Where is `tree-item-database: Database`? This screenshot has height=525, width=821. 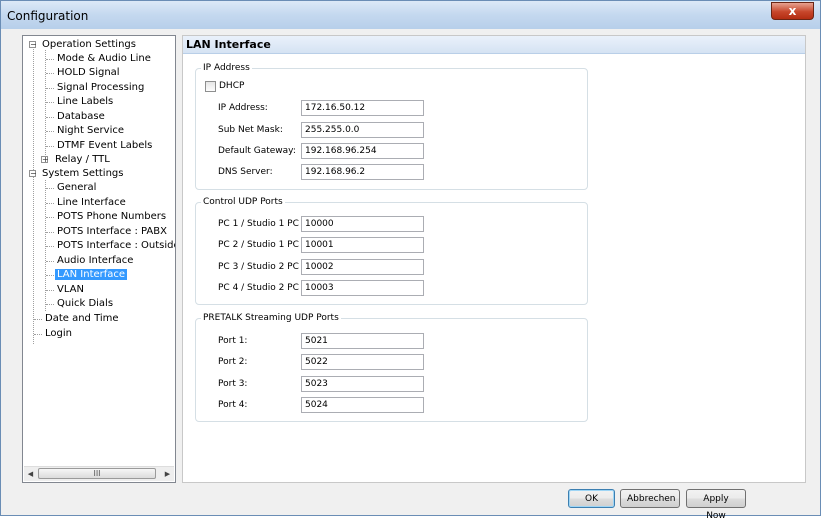
tree-item-database: Database is located at coordinates (81, 117).